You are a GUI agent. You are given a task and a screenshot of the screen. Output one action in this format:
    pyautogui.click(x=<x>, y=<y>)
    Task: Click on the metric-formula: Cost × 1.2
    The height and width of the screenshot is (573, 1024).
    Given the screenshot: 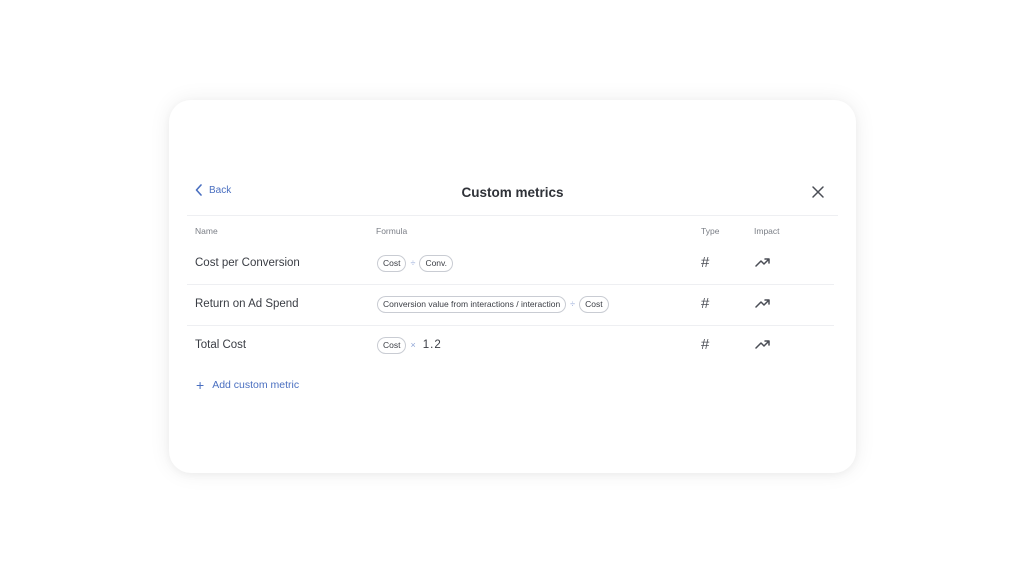 What is the action you would take?
    pyautogui.click(x=409, y=345)
    